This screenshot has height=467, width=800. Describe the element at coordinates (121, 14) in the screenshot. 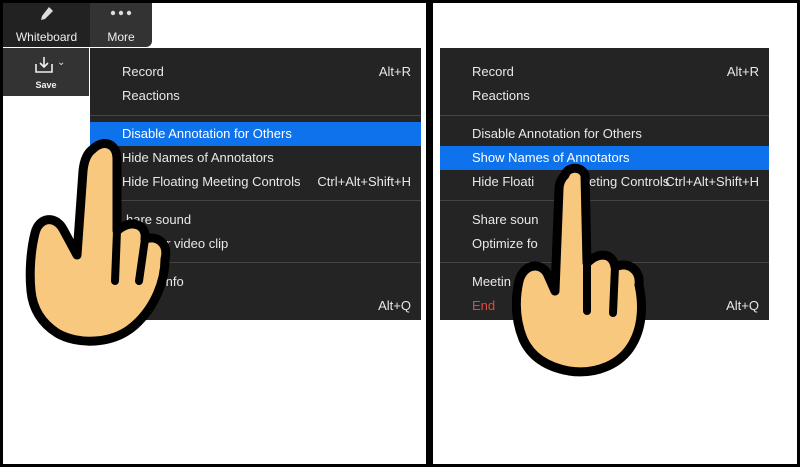

I see `more-dots-icon` at that location.